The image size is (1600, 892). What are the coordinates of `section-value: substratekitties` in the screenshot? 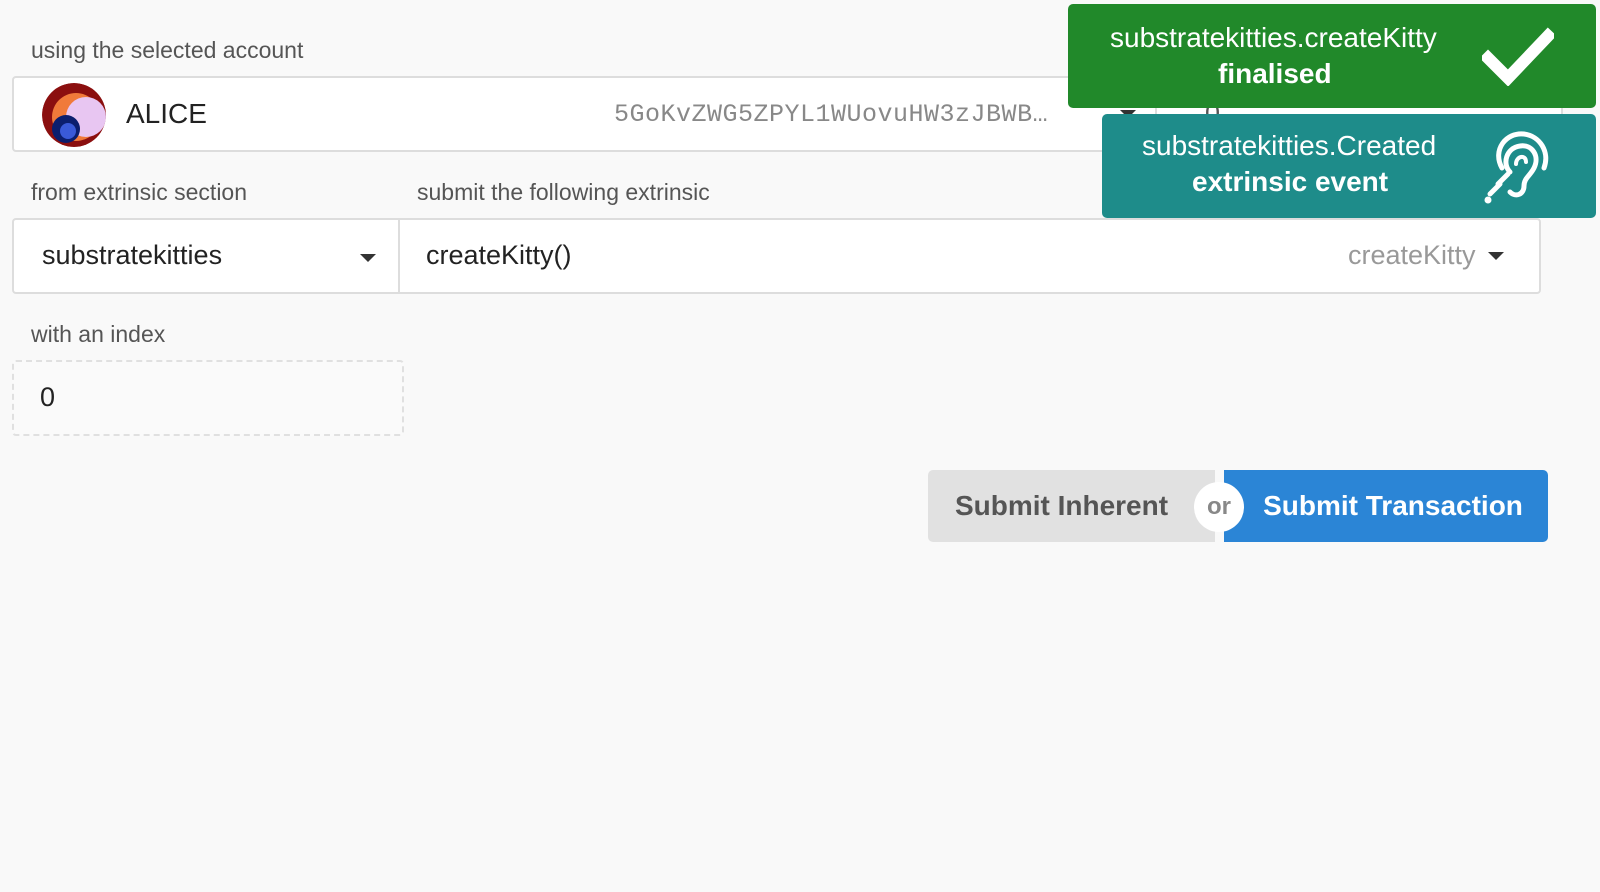 It's located at (132, 255).